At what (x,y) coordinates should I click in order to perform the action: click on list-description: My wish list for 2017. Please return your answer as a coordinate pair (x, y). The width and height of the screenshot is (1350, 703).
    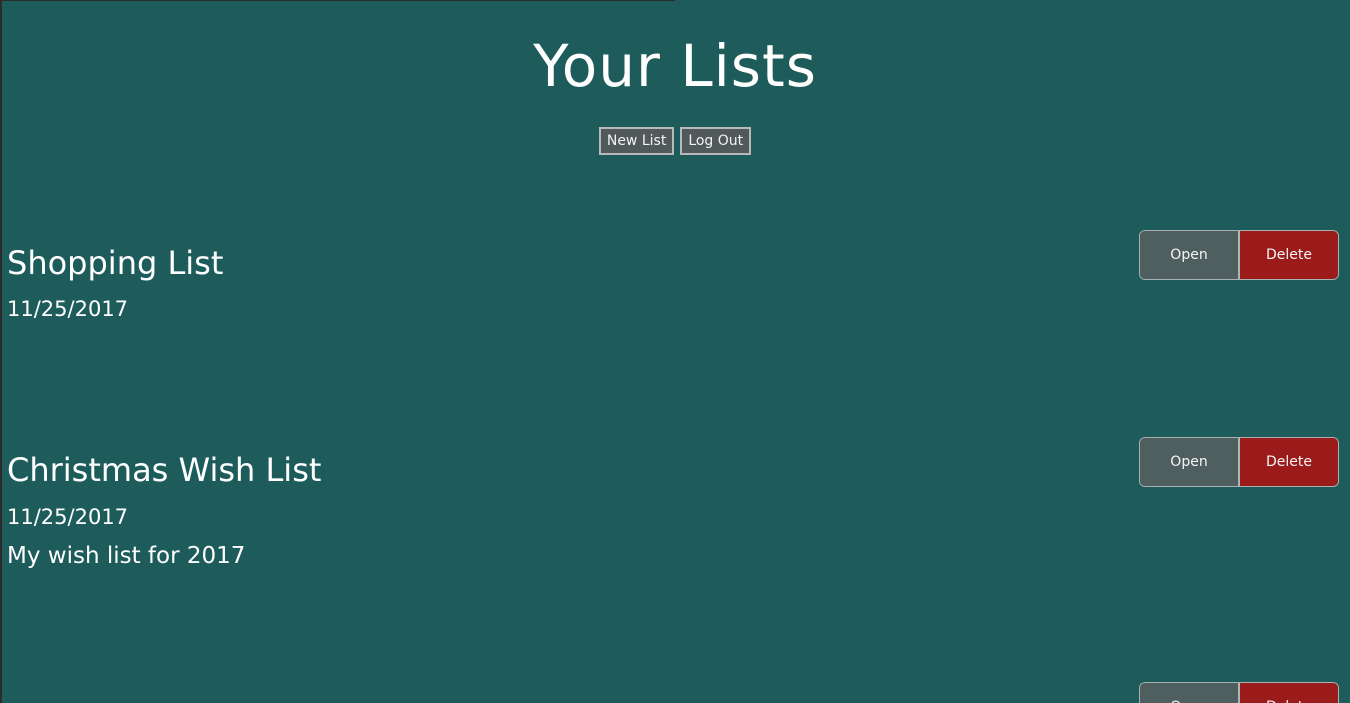
    Looking at the image, I should click on (126, 556).